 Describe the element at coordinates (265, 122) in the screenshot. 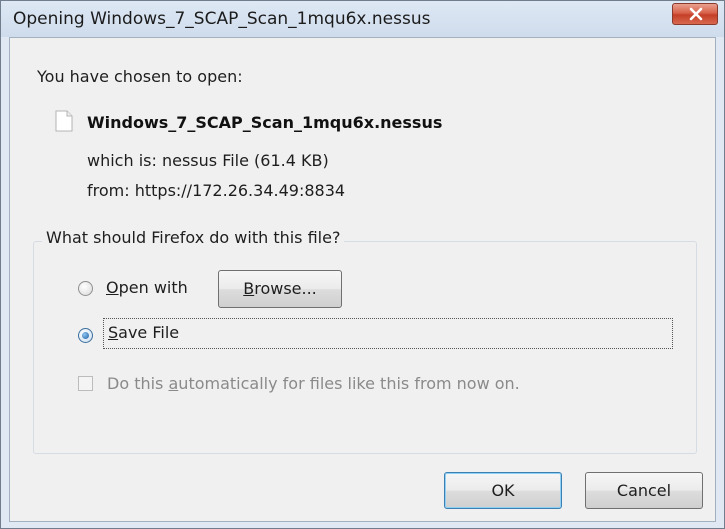

I see `file-name: Windows_7_SCAP_Scan_1mqu6x.nessus` at that location.